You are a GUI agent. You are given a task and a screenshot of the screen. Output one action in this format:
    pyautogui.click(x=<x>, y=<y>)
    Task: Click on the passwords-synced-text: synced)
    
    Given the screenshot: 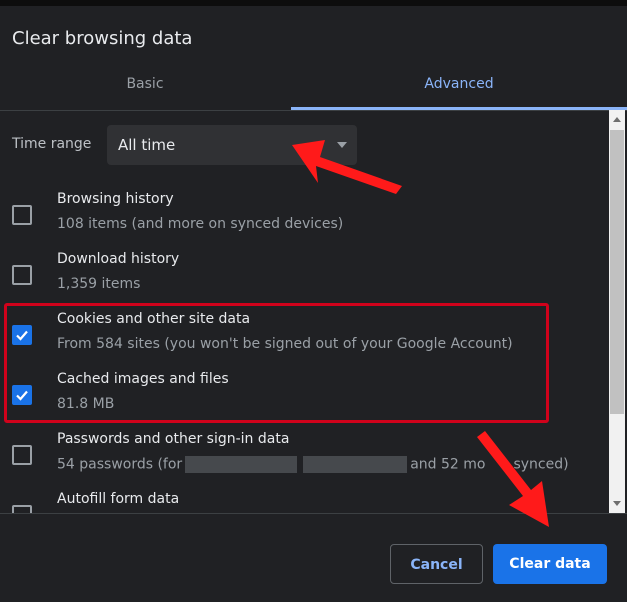 What is the action you would take?
    pyautogui.click(x=541, y=464)
    